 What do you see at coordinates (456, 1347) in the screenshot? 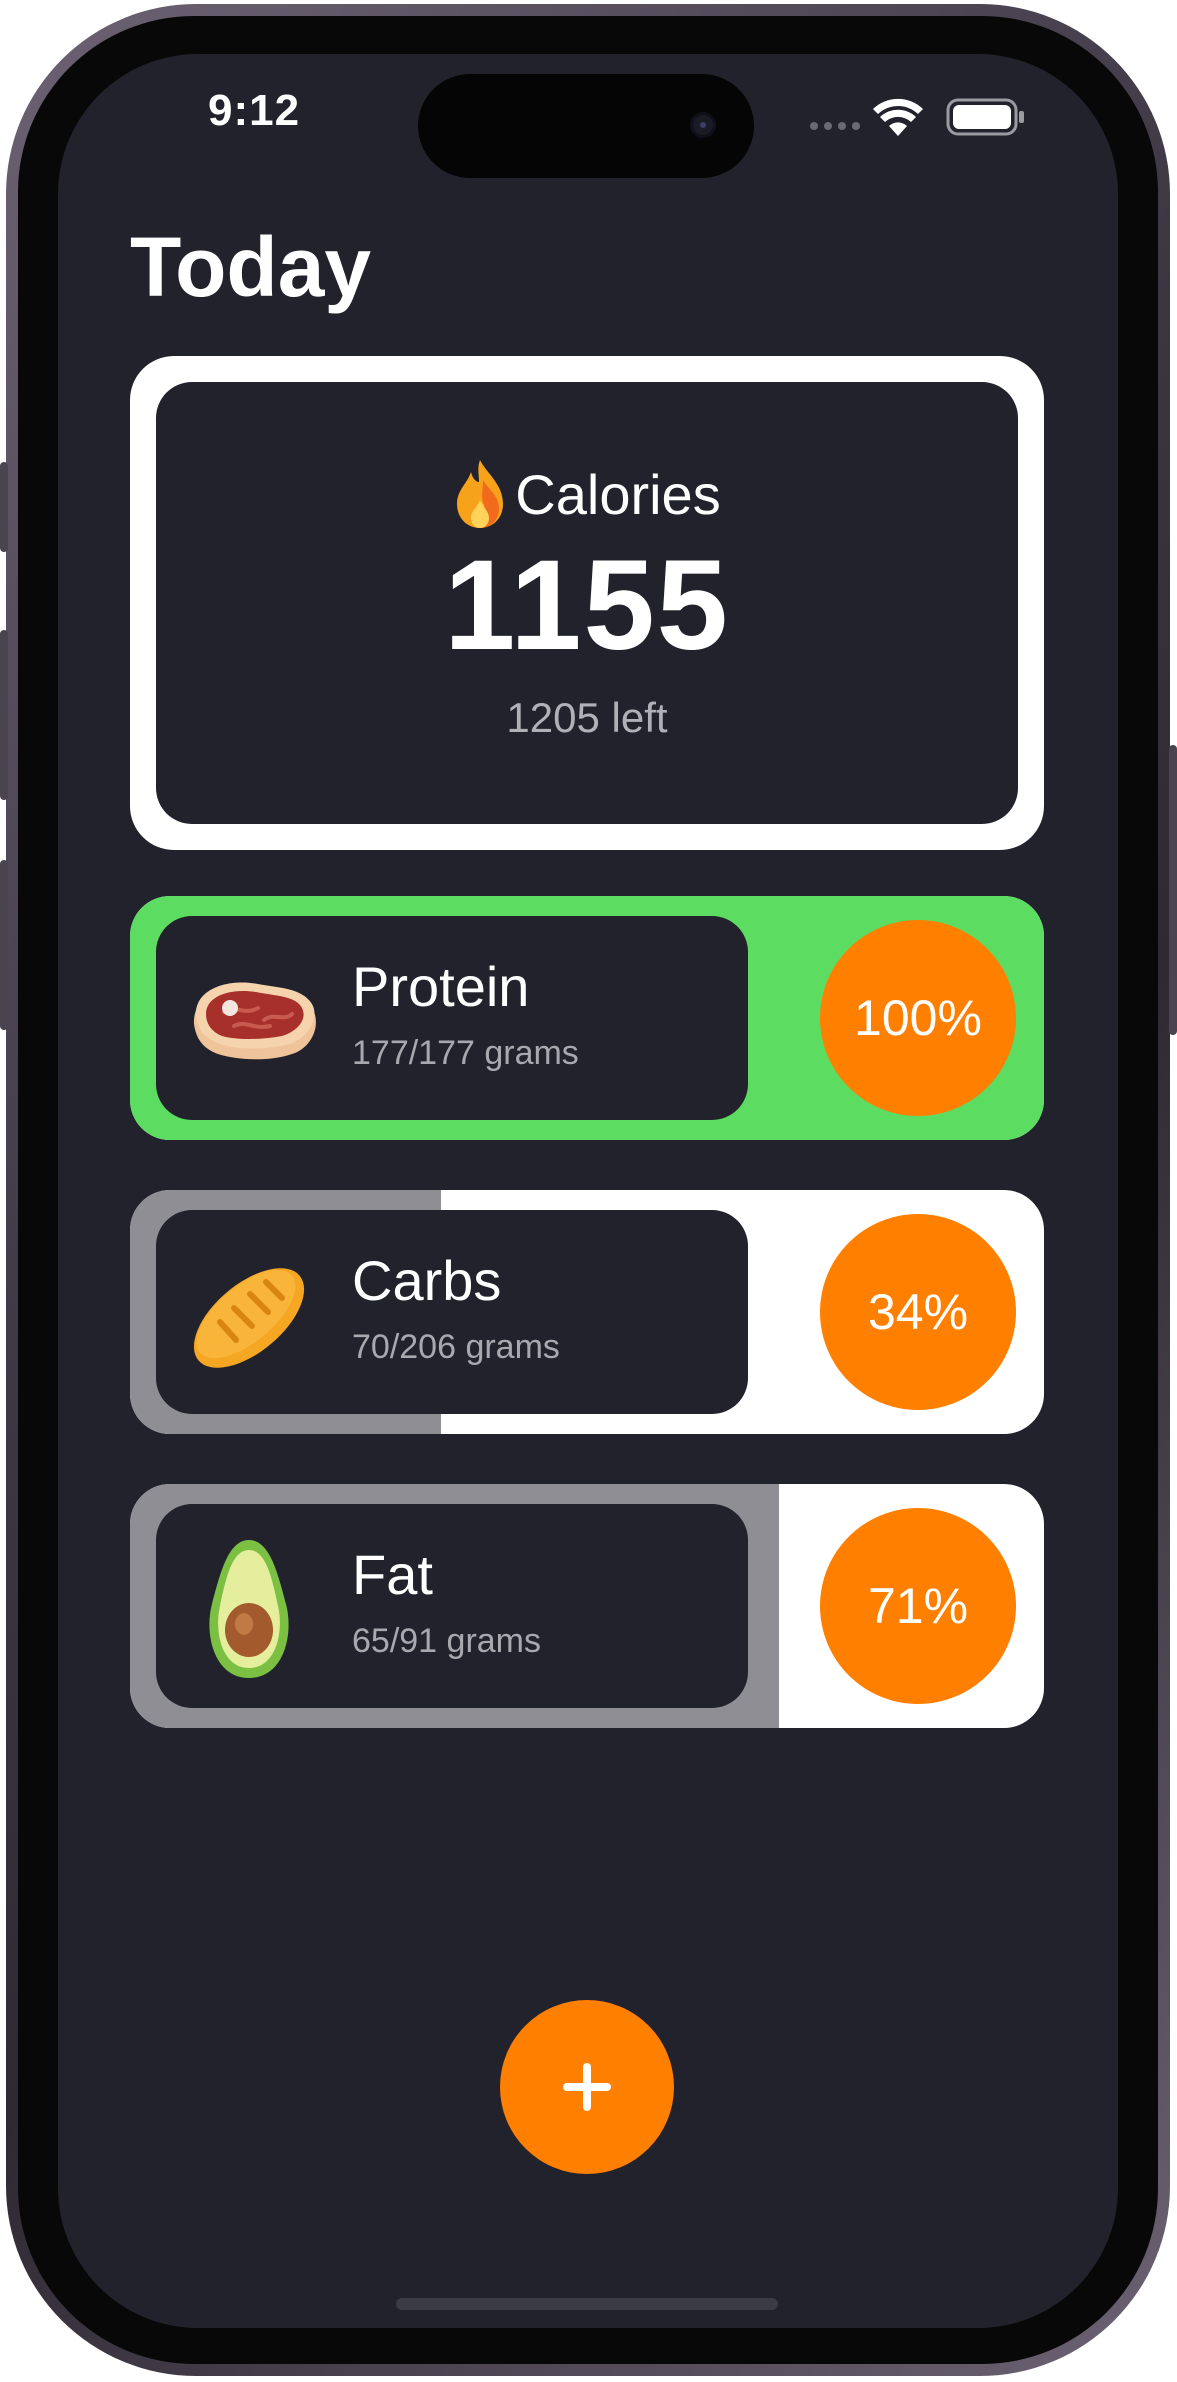
I see `macro-amount: 70/206 grams` at bounding box center [456, 1347].